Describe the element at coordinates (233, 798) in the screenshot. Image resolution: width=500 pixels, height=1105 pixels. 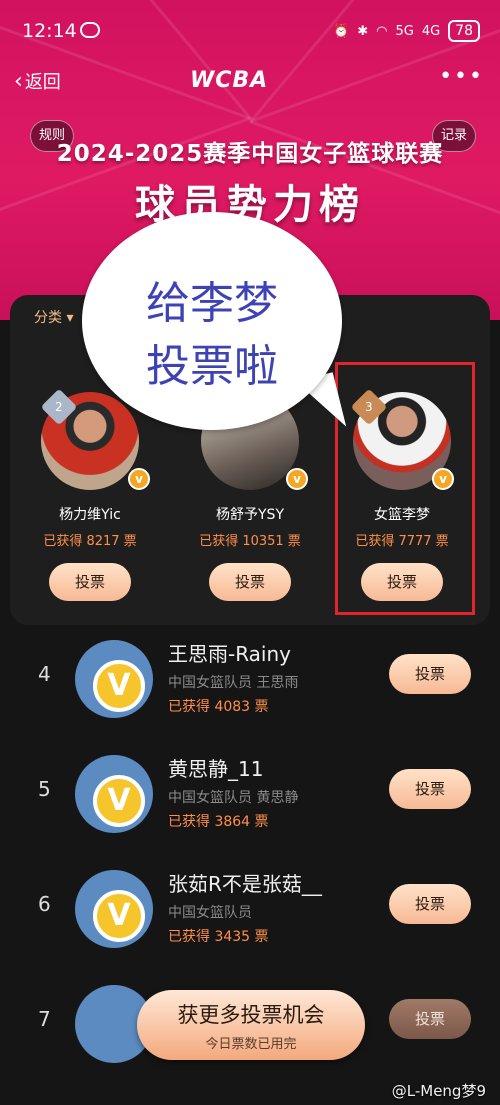
I see `player-desc: 中国女篮队员 黄思静` at that location.